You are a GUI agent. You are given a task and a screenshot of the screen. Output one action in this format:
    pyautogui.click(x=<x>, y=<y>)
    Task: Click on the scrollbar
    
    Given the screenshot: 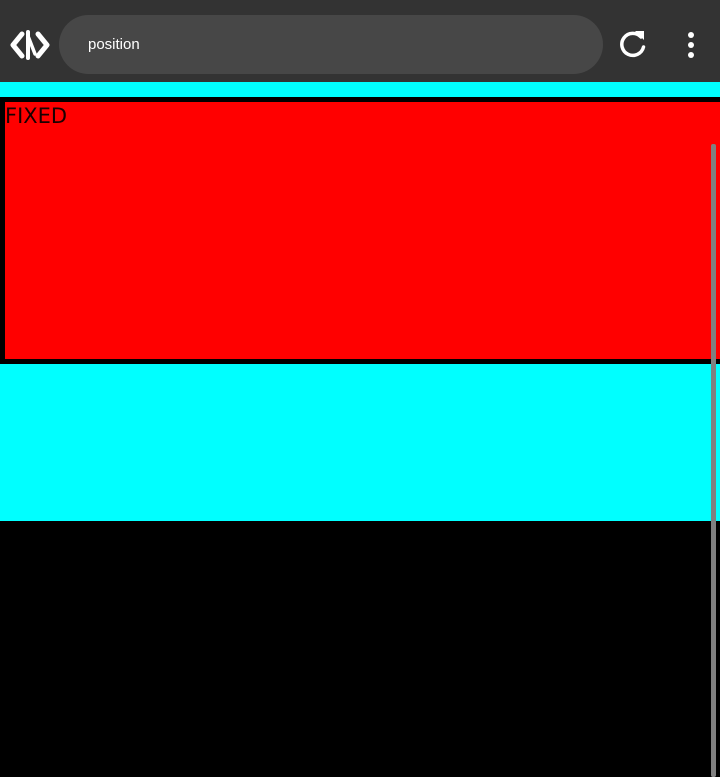 What is the action you would take?
    pyautogui.click(x=713, y=460)
    